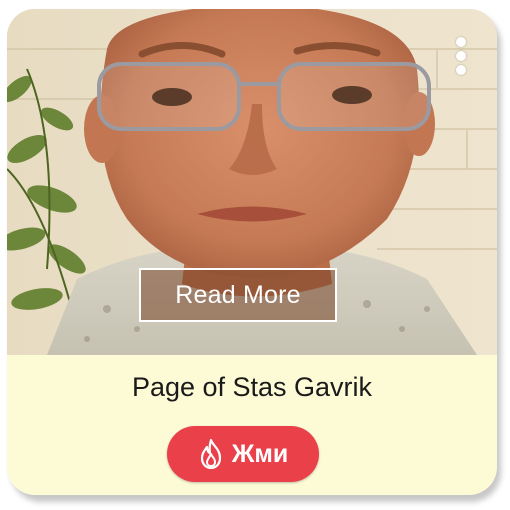 The height and width of the screenshot is (510, 510). I want to click on fire-icon, so click(211, 454).